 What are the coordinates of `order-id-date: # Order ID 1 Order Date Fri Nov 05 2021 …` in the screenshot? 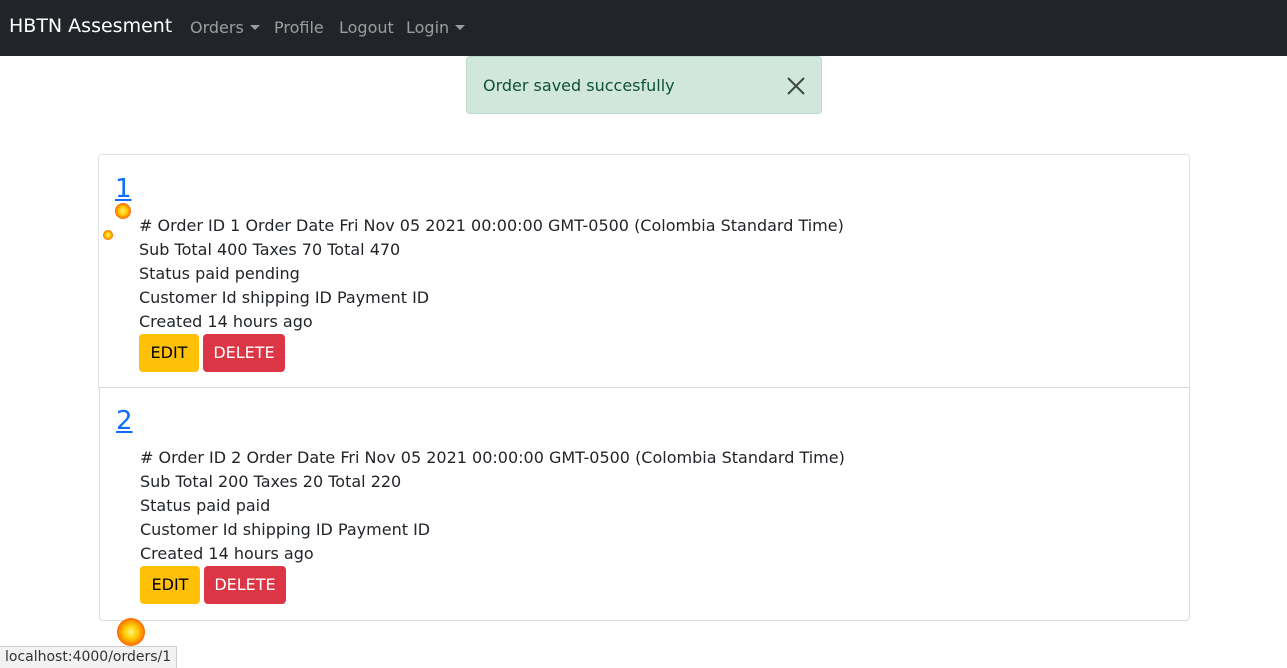 It's located at (491, 225).